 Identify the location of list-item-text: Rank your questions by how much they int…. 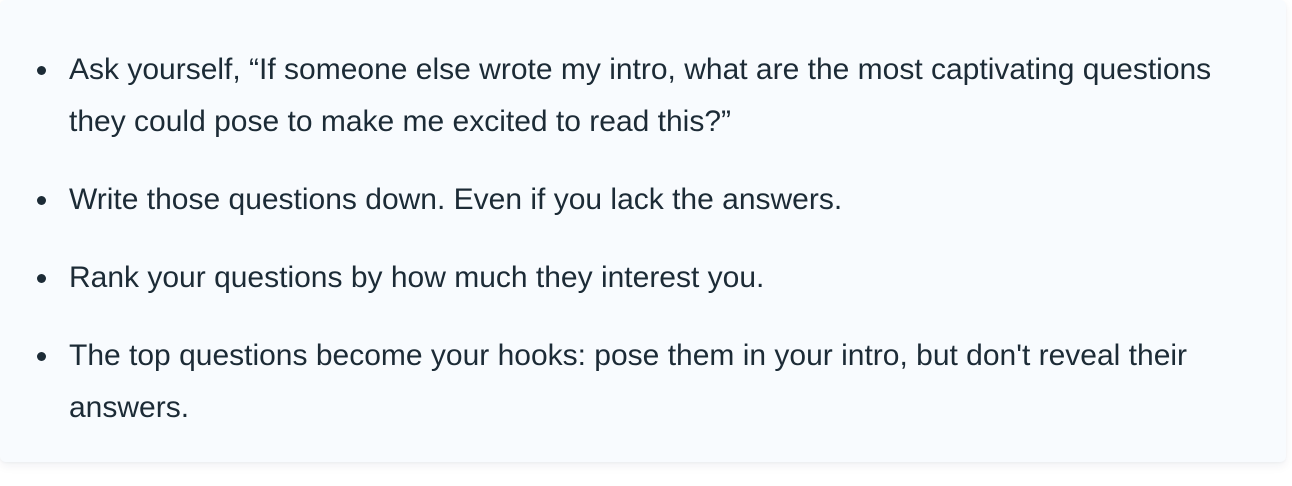
(417, 277).